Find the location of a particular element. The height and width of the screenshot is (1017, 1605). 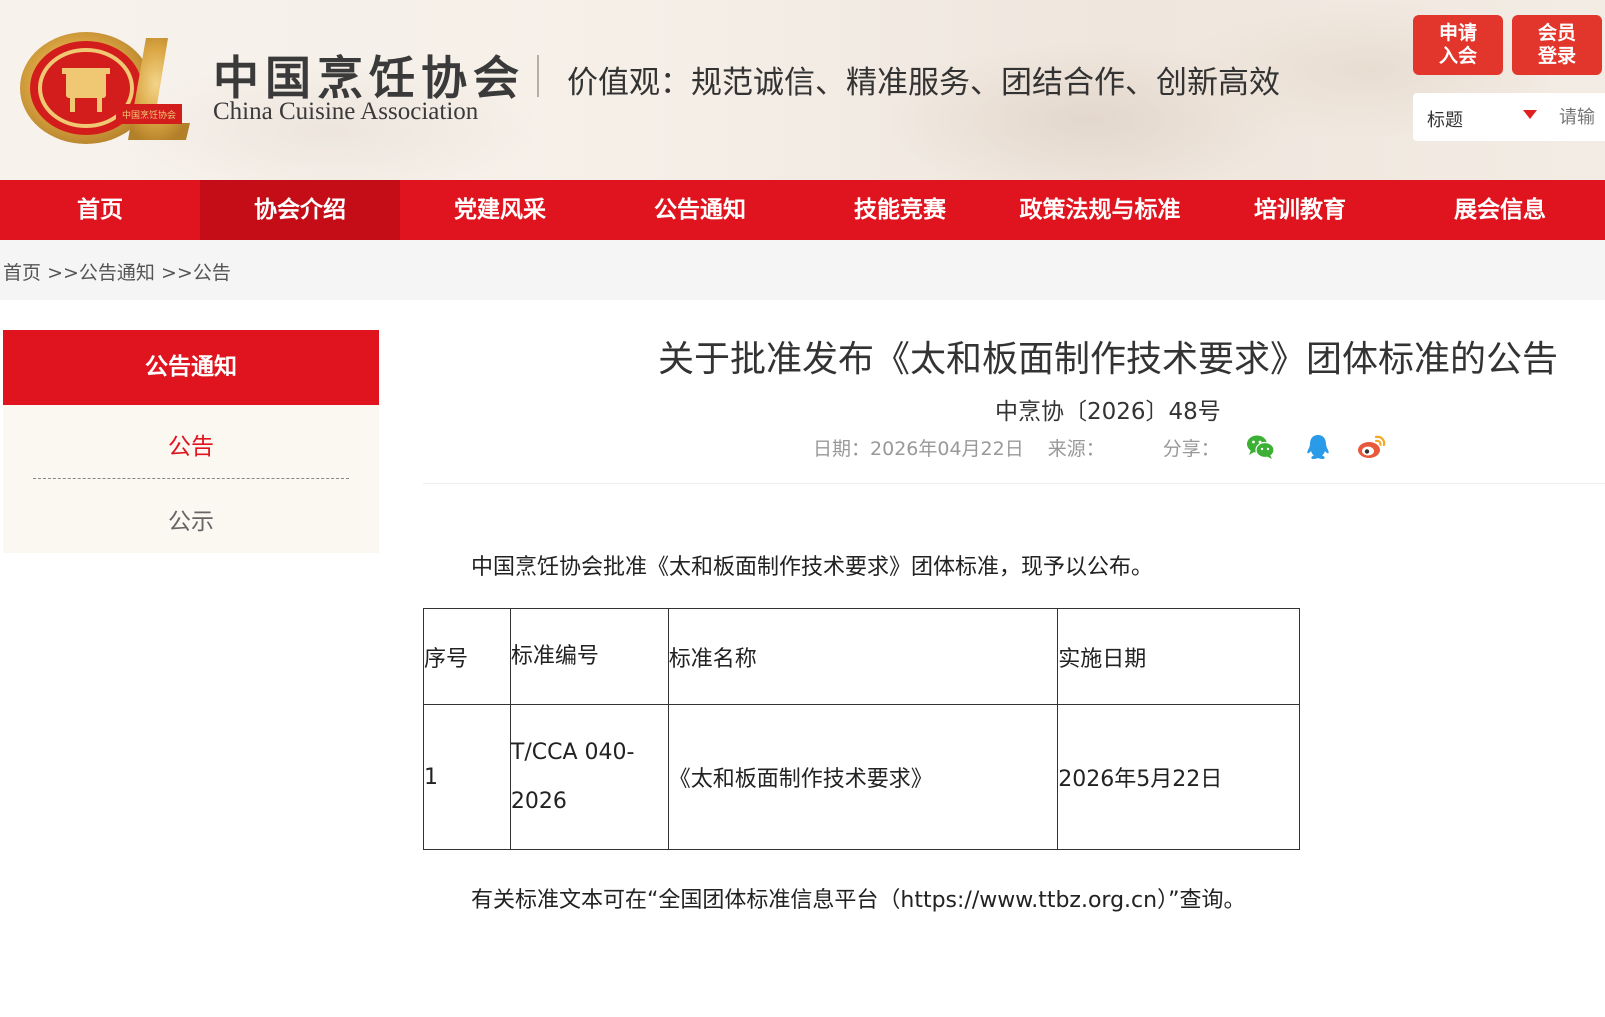

main-nav: 首页 协会介绍 党建风采 公告通知 技能竞赛 政策法规与标准 培训教育 展会信息 is located at coordinates (802, 210).